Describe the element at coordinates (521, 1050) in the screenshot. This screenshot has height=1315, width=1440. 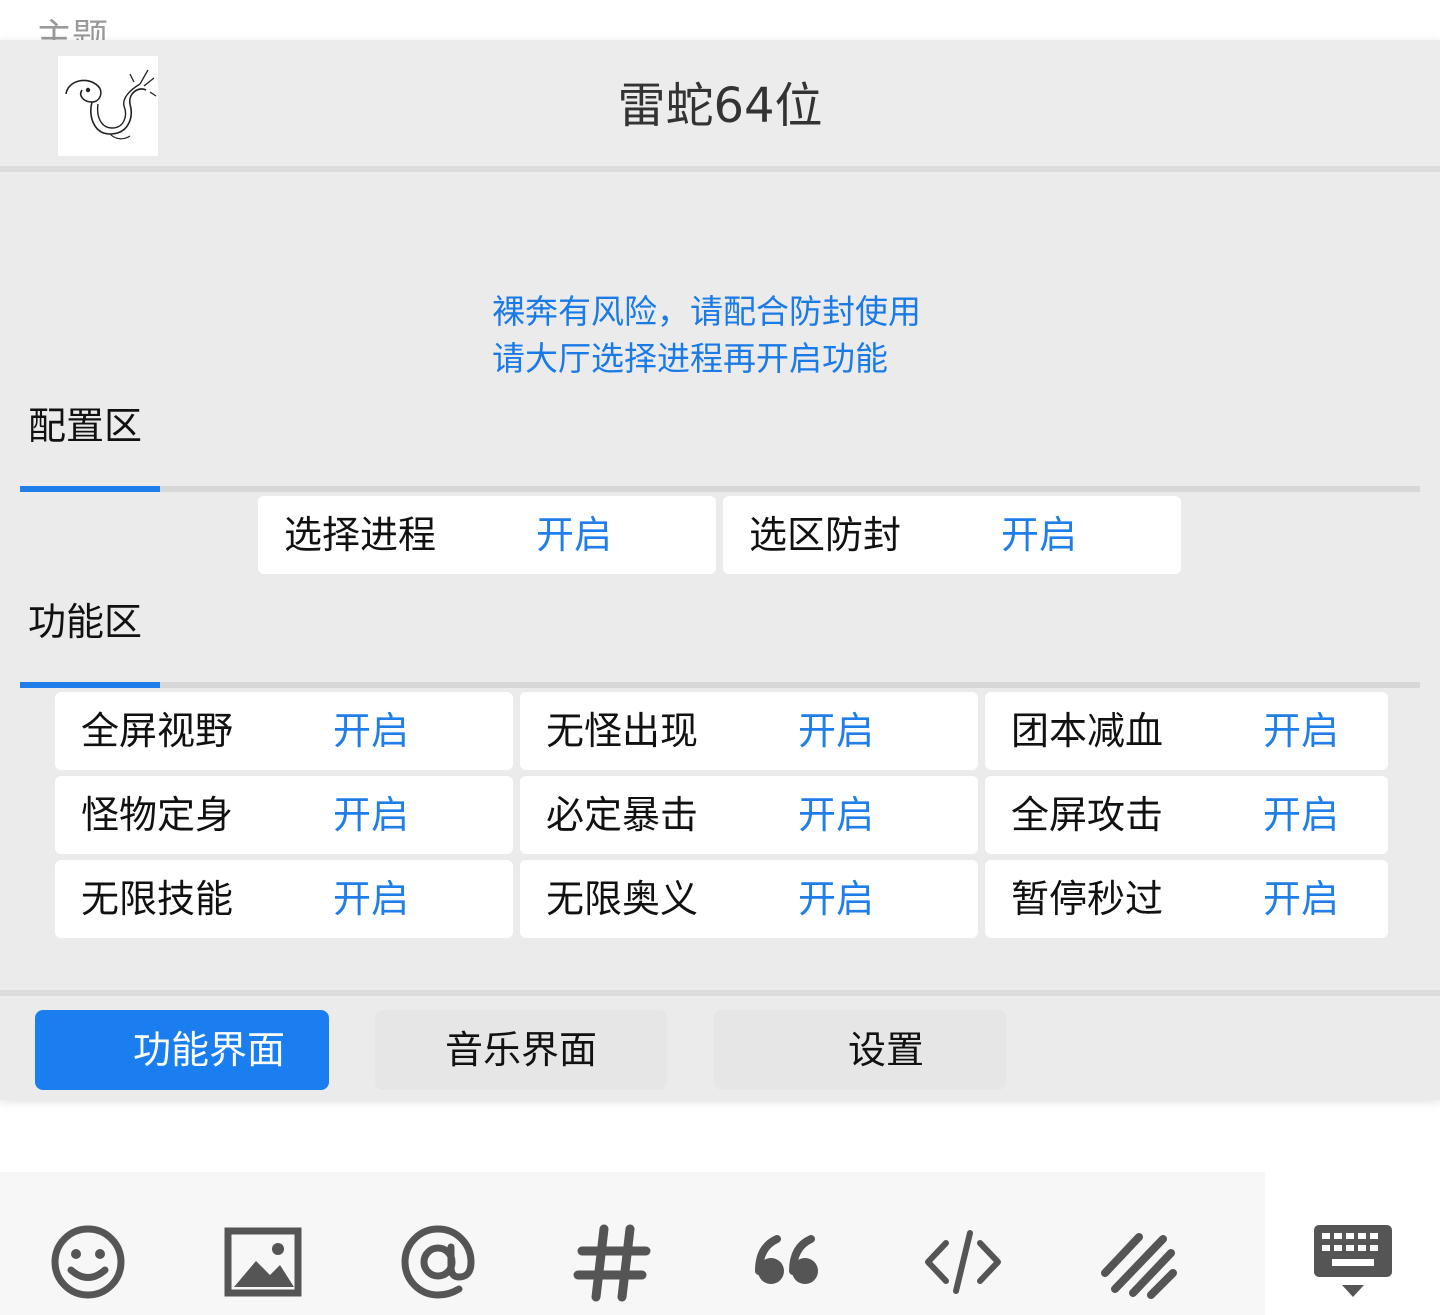
I see `tab-music-screen: 音乐界面` at that location.